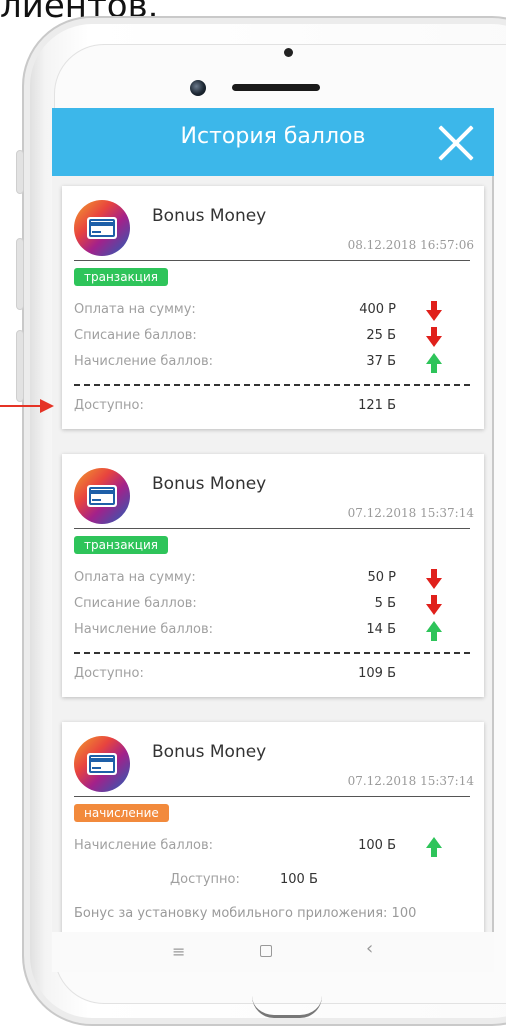 The image size is (506, 1034). I want to click on system-navbar: ≡ ‹, so click(273, 952).